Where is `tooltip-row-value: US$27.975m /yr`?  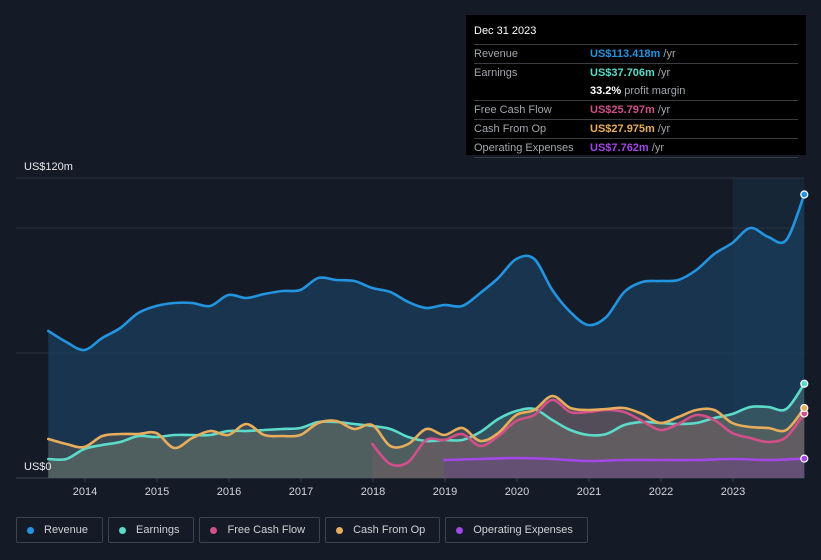
tooltip-row-value: US$27.975m /yr is located at coordinates (630, 129).